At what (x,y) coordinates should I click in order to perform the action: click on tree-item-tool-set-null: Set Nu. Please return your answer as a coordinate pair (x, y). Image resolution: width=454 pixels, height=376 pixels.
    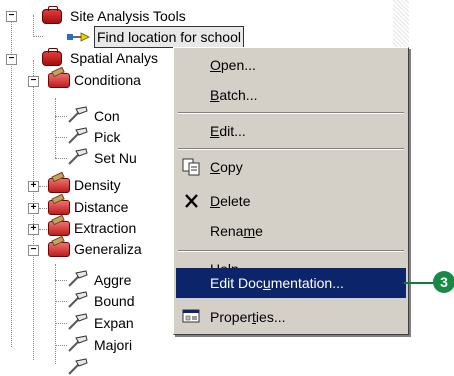
    Looking at the image, I should click on (119, 158).